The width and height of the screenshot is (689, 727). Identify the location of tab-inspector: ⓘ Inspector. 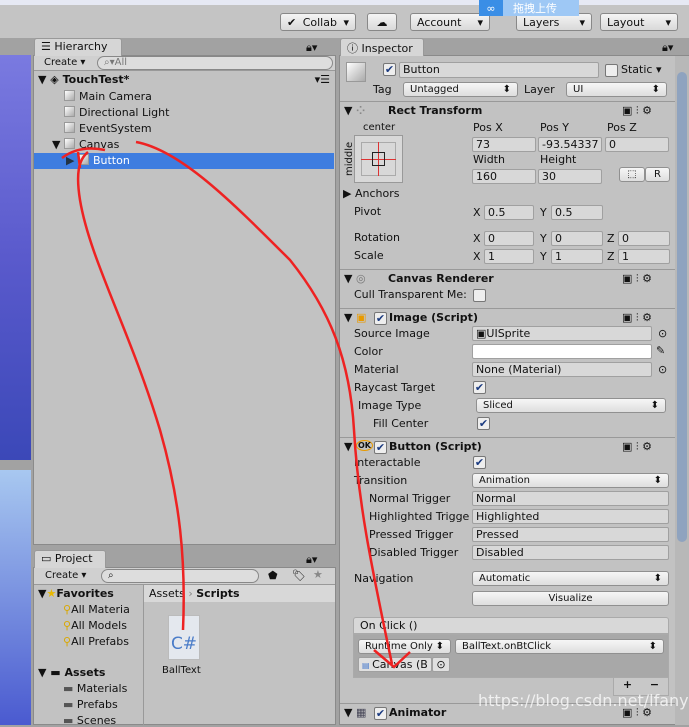
(382, 47).